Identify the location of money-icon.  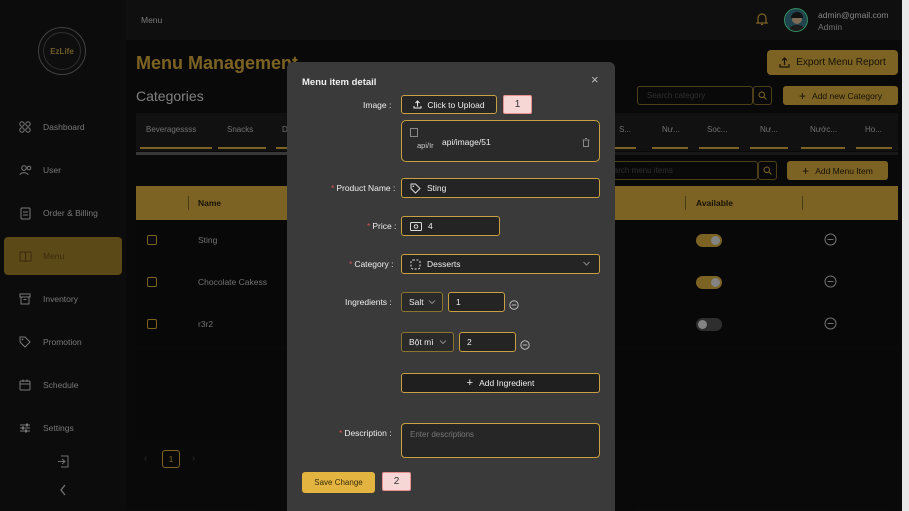
(416, 226).